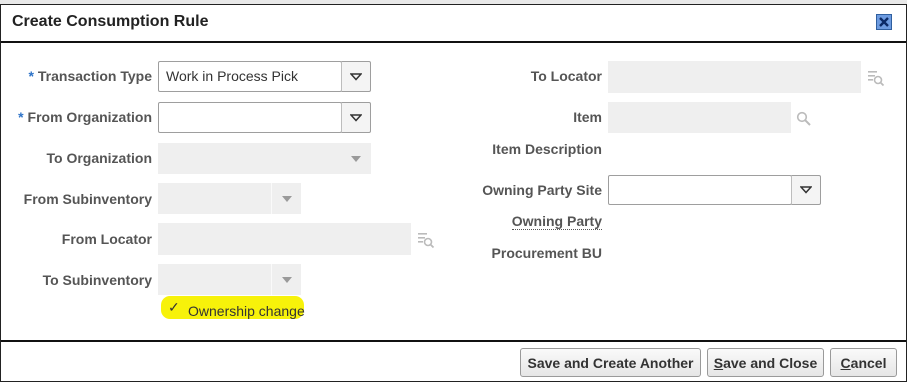 The image size is (907, 383). I want to click on to-organization-dropdown-button, so click(356, 158).